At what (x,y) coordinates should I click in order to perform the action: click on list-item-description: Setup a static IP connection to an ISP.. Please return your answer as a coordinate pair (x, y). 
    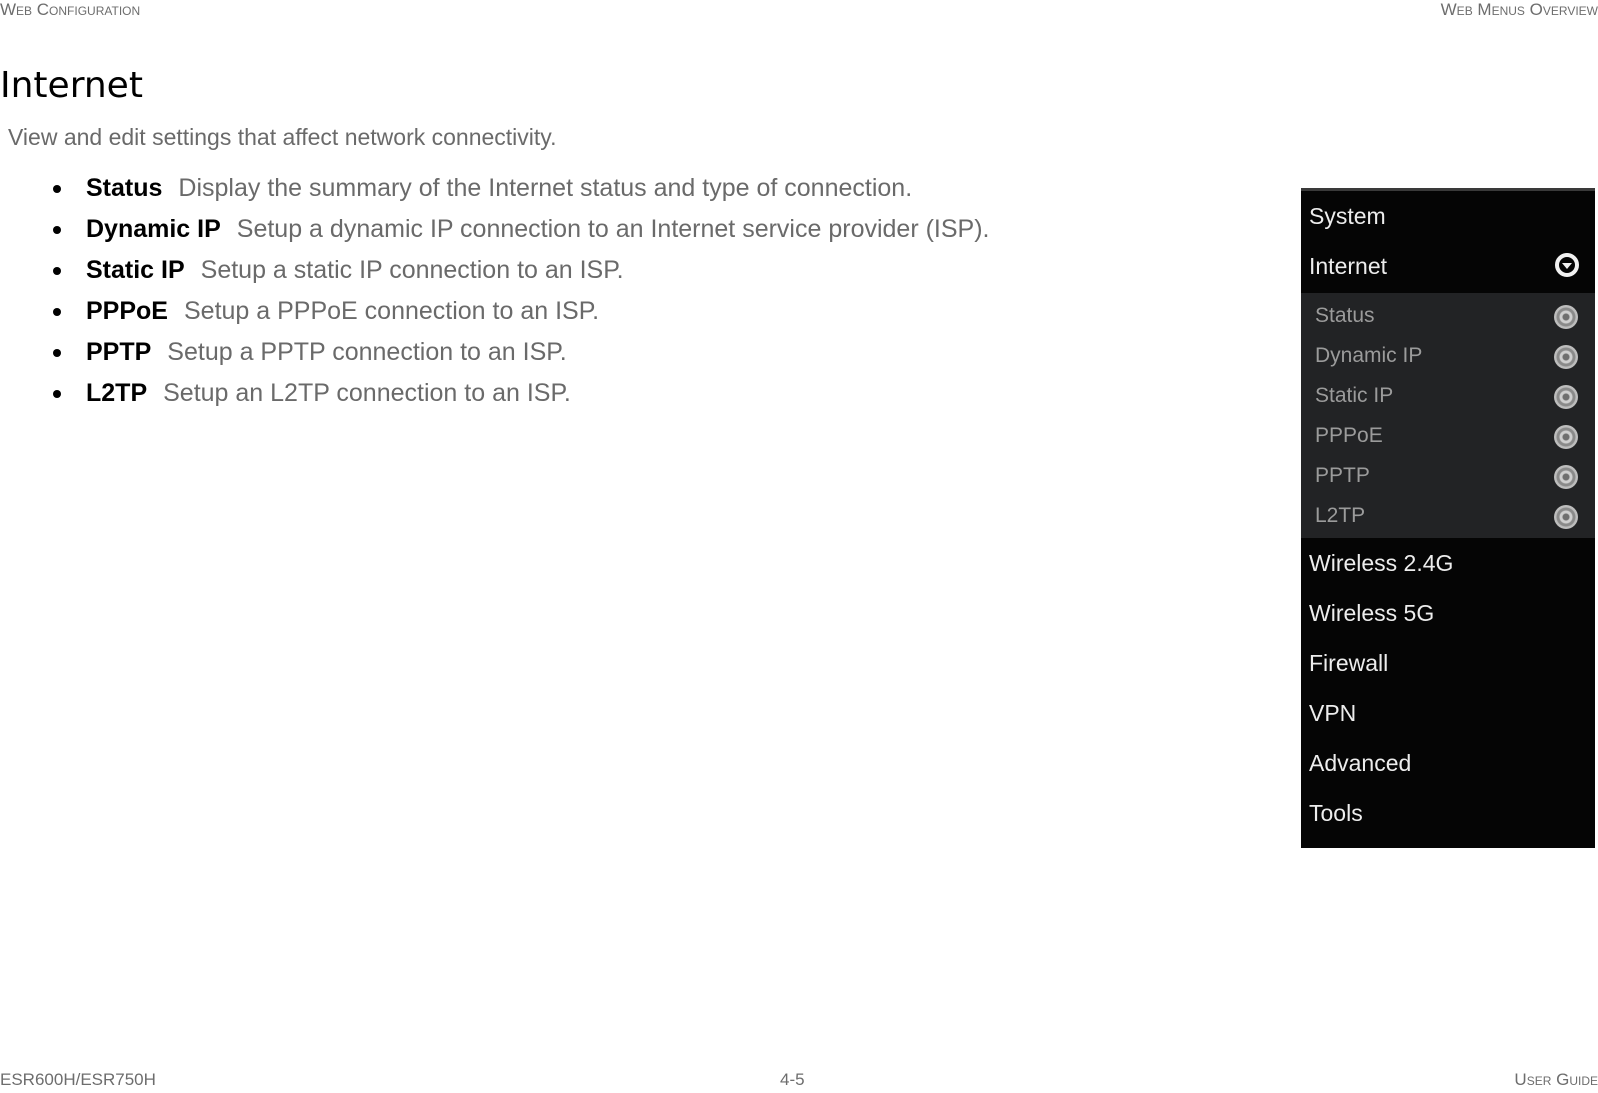
    Looking at the image, I should click on (412, 270).